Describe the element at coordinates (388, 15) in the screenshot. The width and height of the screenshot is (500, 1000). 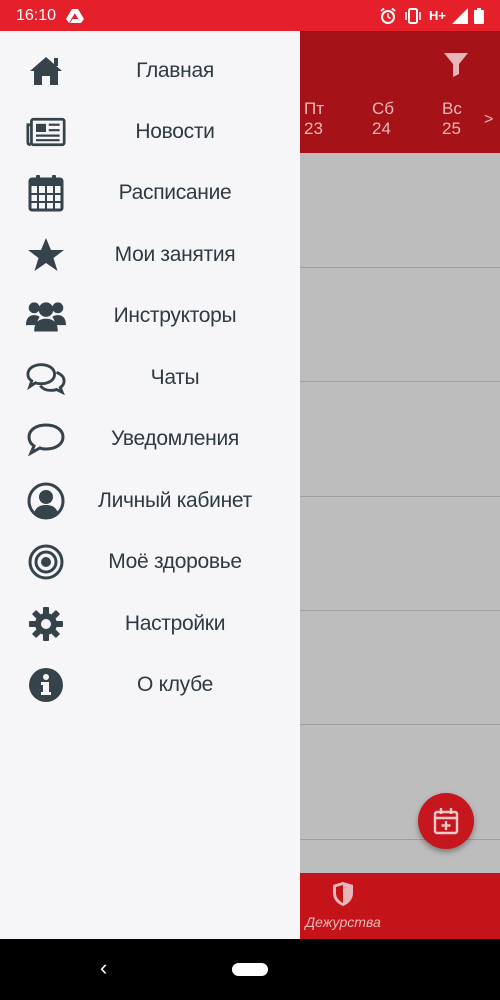
I see `alarm-icon` at that location.